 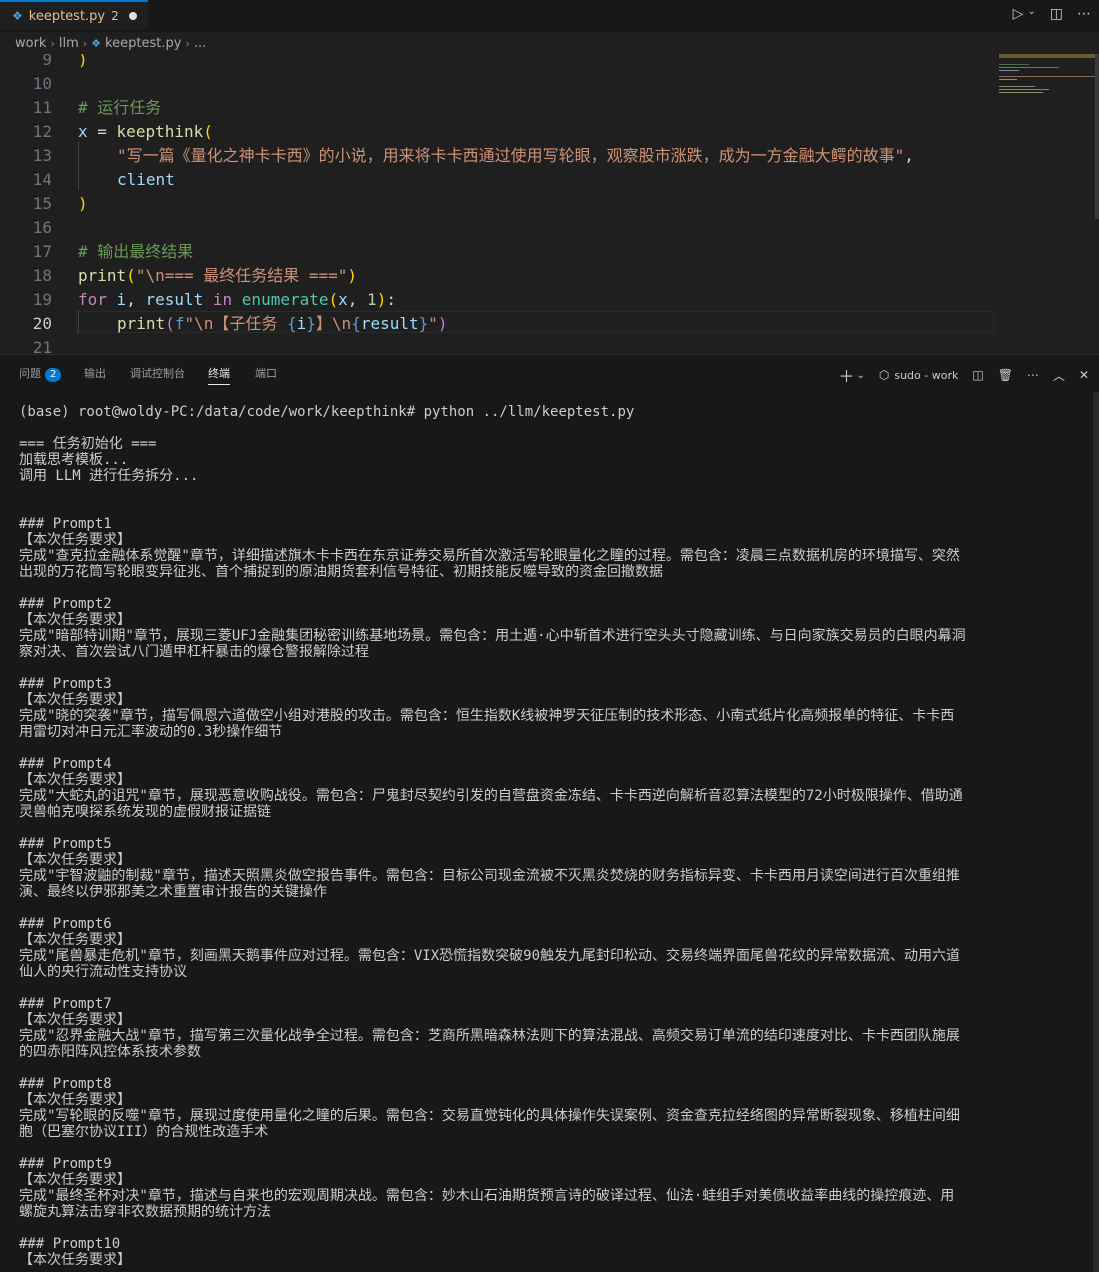 What do you see at coordinates (500, 276) in the screenshot?
I see `code-line: 18 print("\n=== 最终任务结果 ===")` at bounding box center [500, 276].